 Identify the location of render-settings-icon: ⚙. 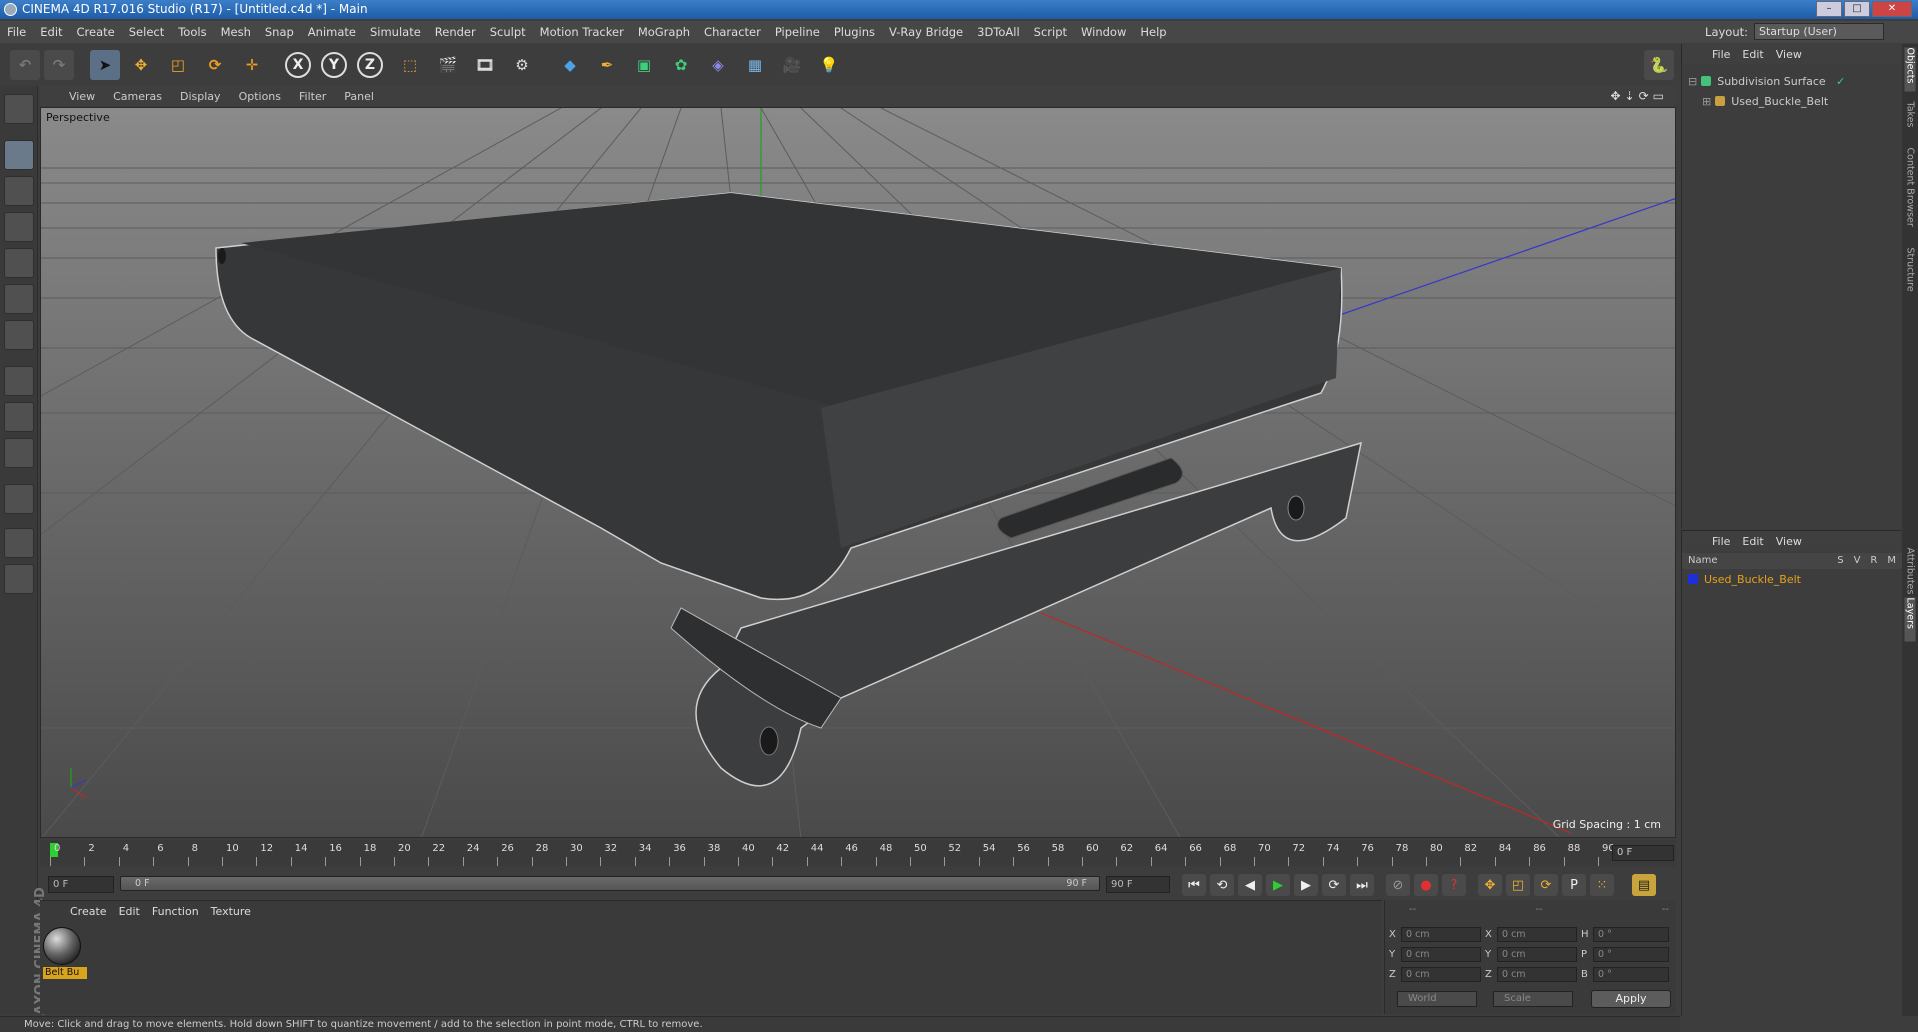
(522, 65).